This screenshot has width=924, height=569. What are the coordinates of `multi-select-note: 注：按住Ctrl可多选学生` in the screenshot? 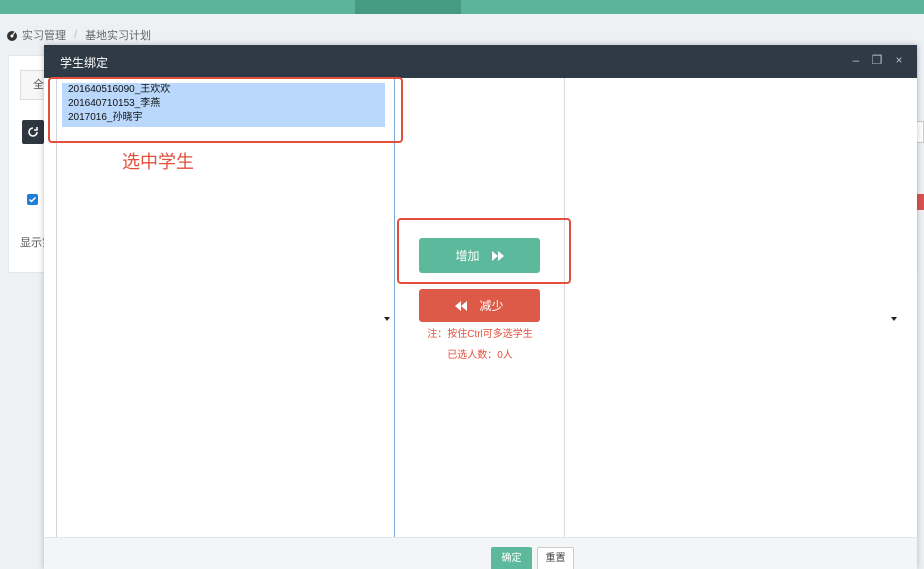 It's located at (480, 334).